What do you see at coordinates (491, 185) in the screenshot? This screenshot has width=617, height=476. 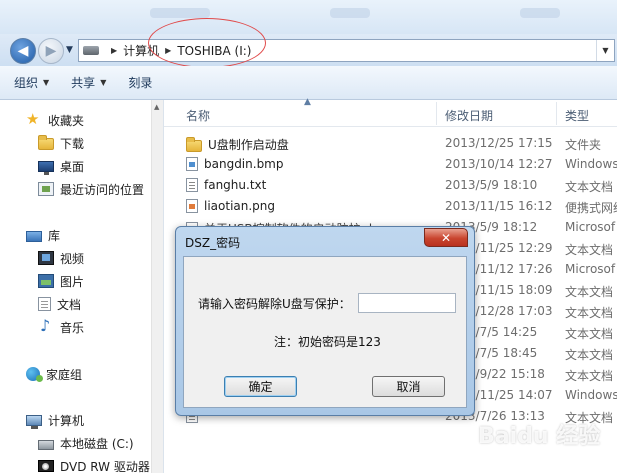 I see `file-date: 2013/5/9 18:10` at bounding box center [491, 185].